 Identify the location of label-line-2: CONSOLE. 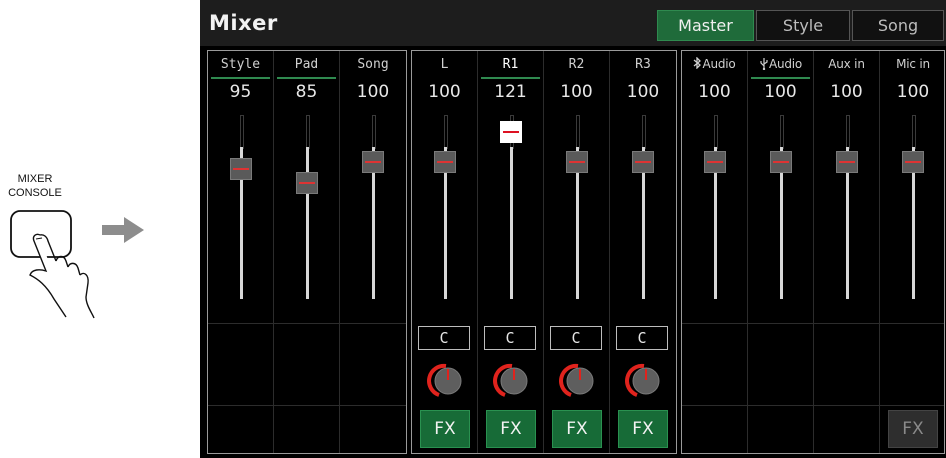
(35, 193).